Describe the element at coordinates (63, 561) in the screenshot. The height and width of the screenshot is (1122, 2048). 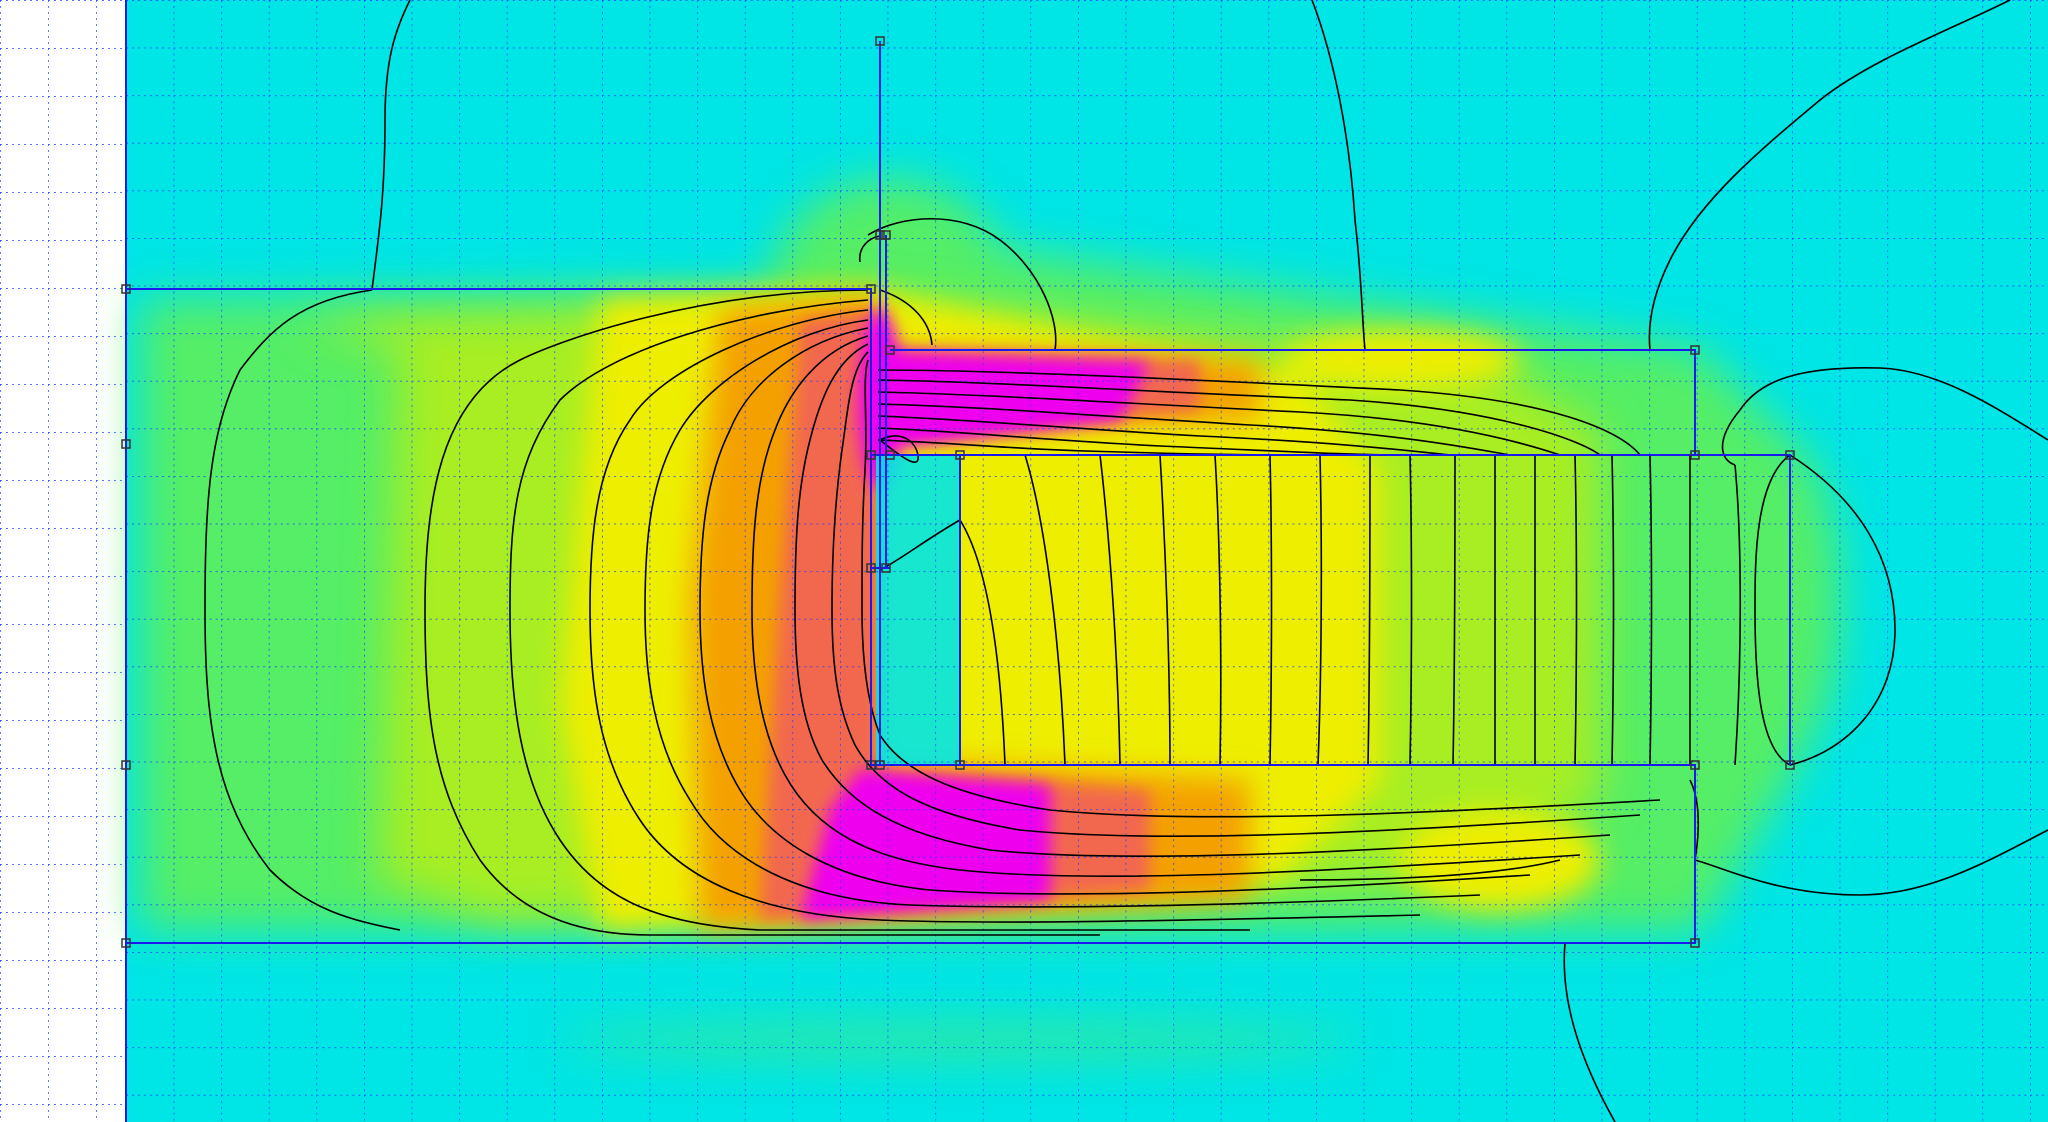
I see `left-margin-grid` at that location.